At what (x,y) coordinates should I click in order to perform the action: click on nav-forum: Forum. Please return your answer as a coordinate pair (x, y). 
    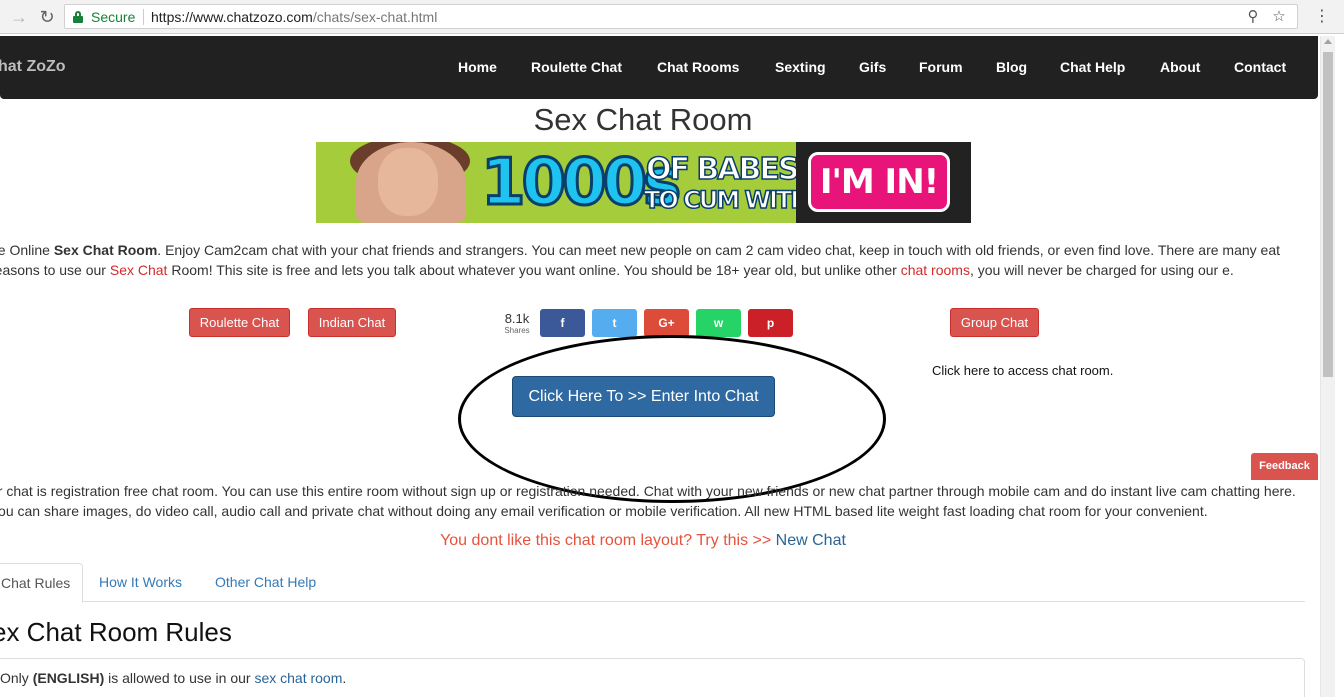
    Looking at the image, I should click on (941, 67).